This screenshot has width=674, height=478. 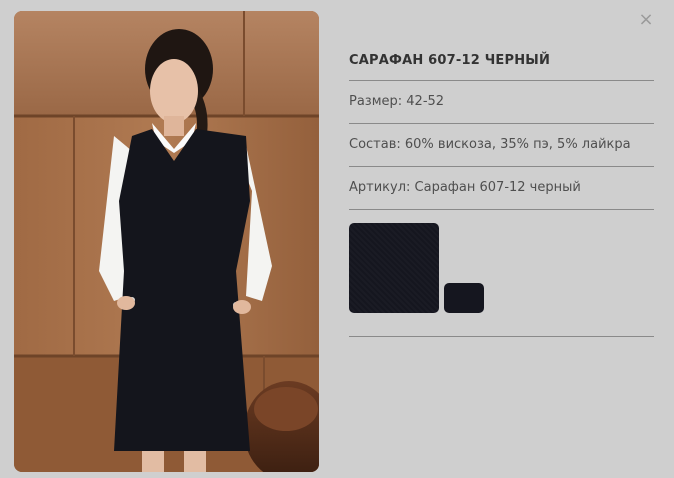 What do you see at coordinates (464, 298) in the screenshot?
I see `fabric-swatch-small` at bounding box center [464, 298].